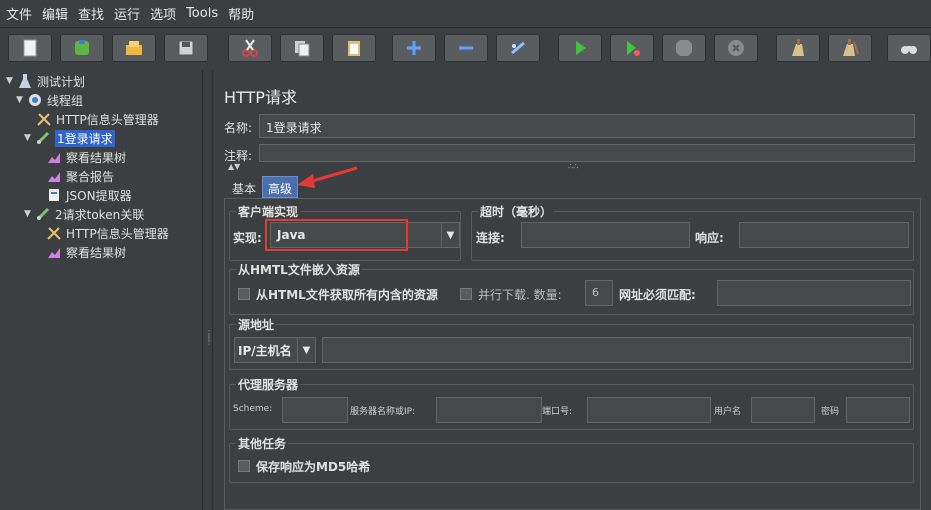  What do you see at coordinates (19, 13) in the screenshot?
I see `menu-file: 文件` at bounding box center [19, 13].